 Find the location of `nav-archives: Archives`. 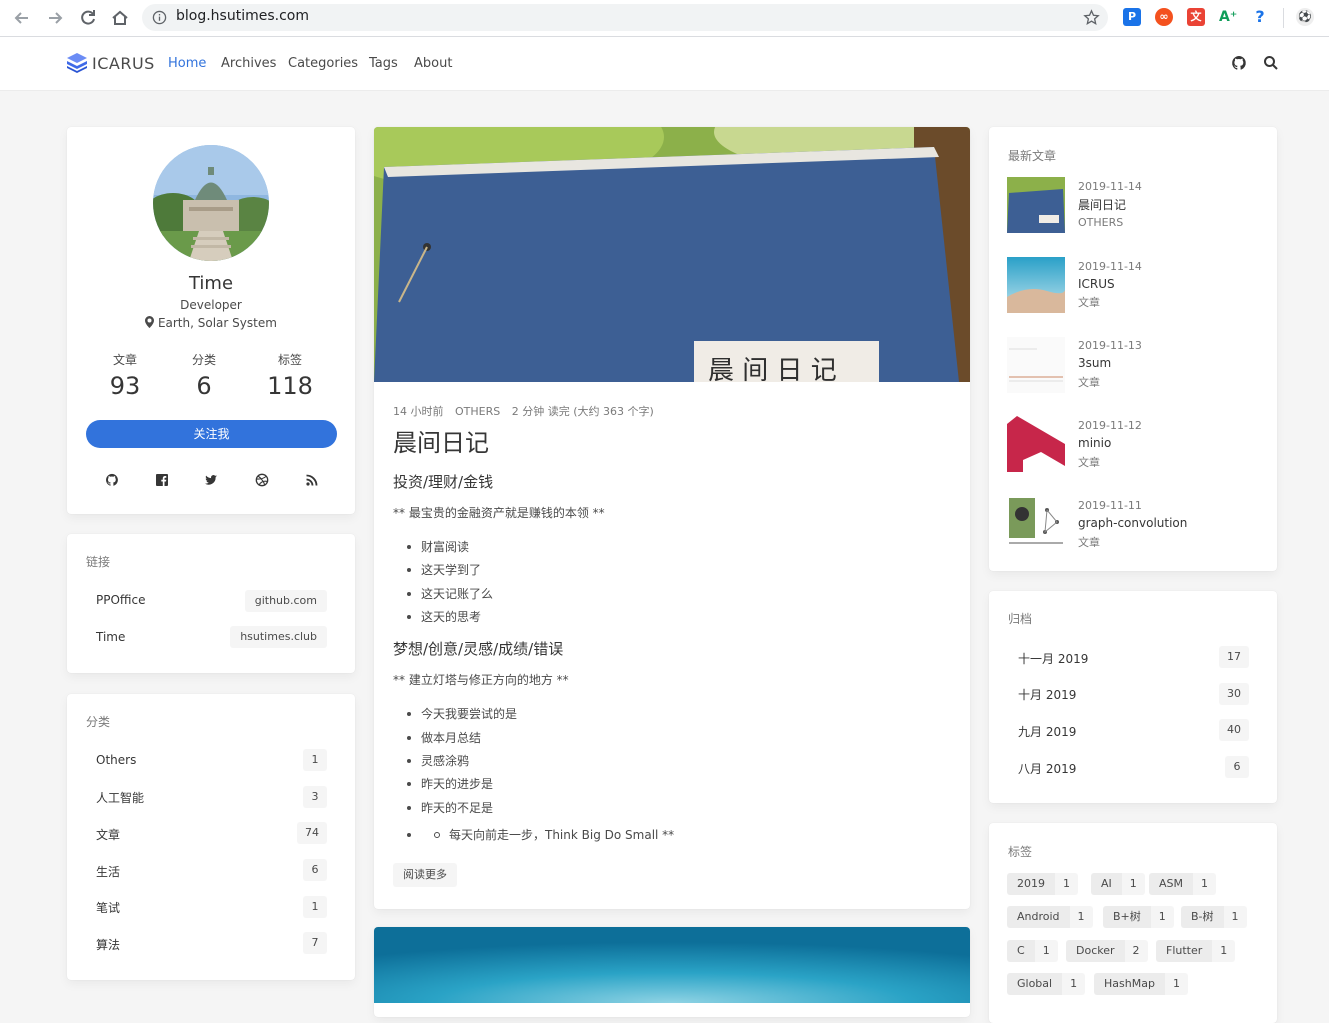

nav-archives: Archives is located at coordinates (248, 63).